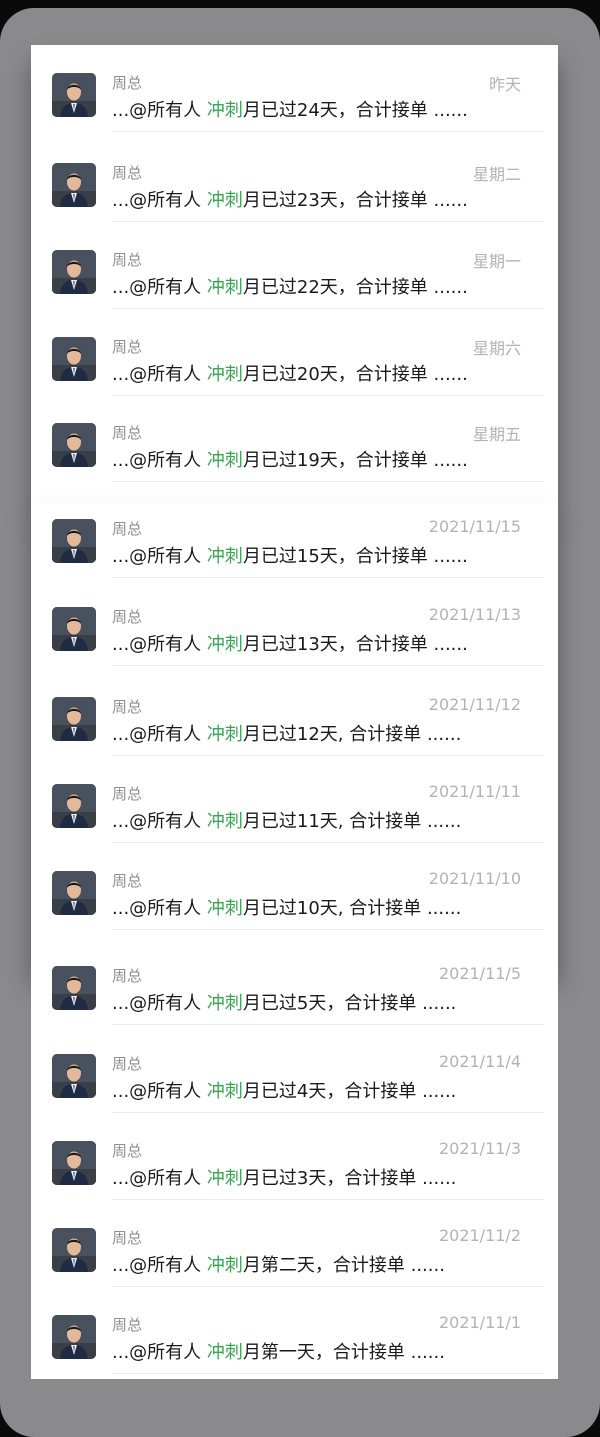  I want to click on message-time: 昨天, so click(504, 84).